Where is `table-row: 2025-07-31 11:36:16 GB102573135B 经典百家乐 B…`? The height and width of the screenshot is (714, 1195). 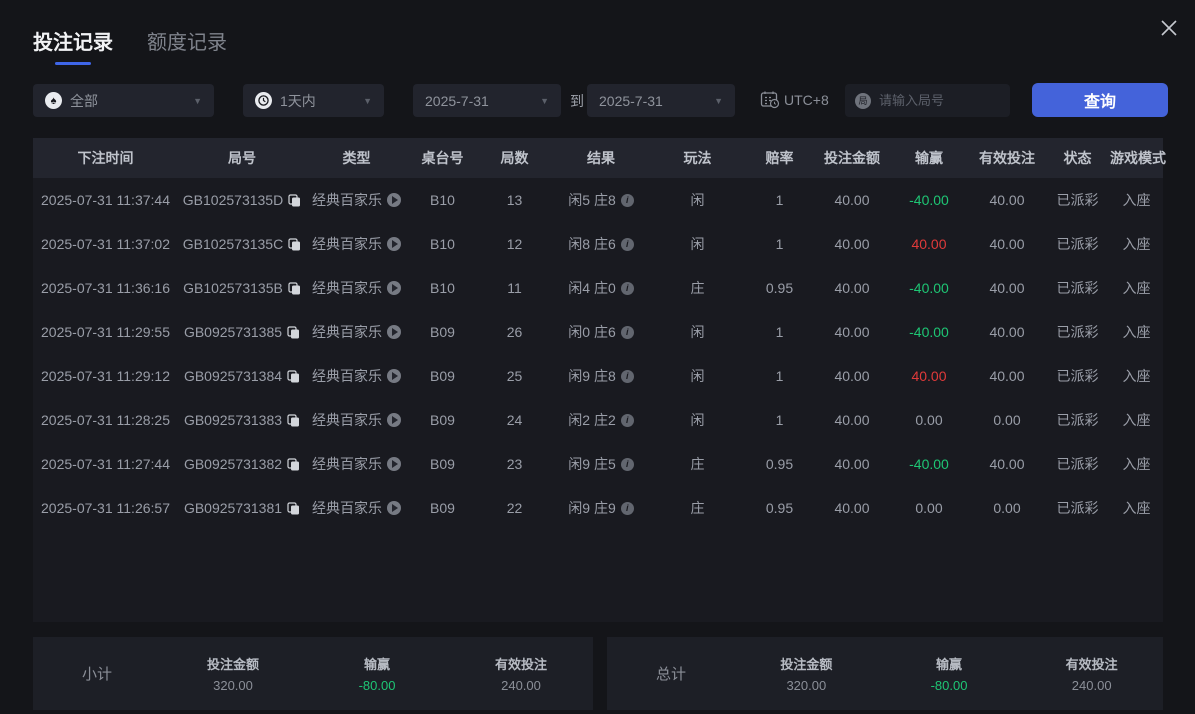
table-row: 2025-07-31 11:36:16 GB102573135B 经典百家乐 B… is located at coordinates (598, 288).